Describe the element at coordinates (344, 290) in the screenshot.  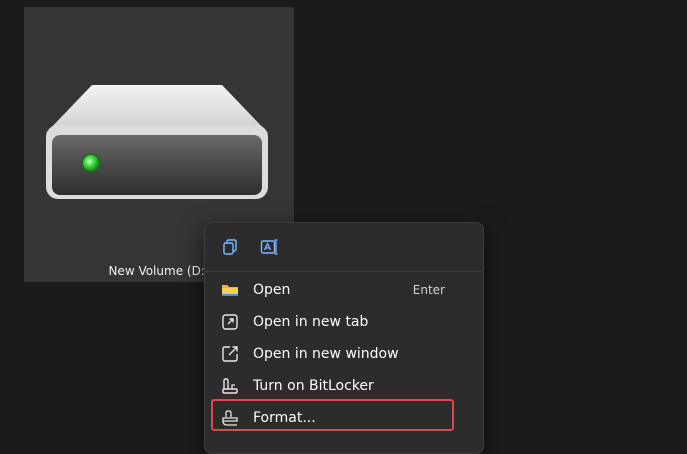
I see `menu-item-open: Open Enter` at that location.